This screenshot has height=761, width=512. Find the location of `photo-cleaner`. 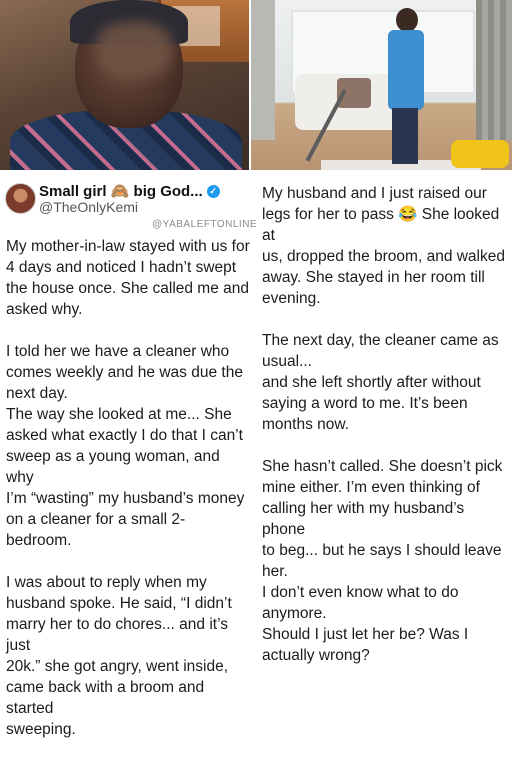

photo-cleaner is located at coordinates (381, 85).